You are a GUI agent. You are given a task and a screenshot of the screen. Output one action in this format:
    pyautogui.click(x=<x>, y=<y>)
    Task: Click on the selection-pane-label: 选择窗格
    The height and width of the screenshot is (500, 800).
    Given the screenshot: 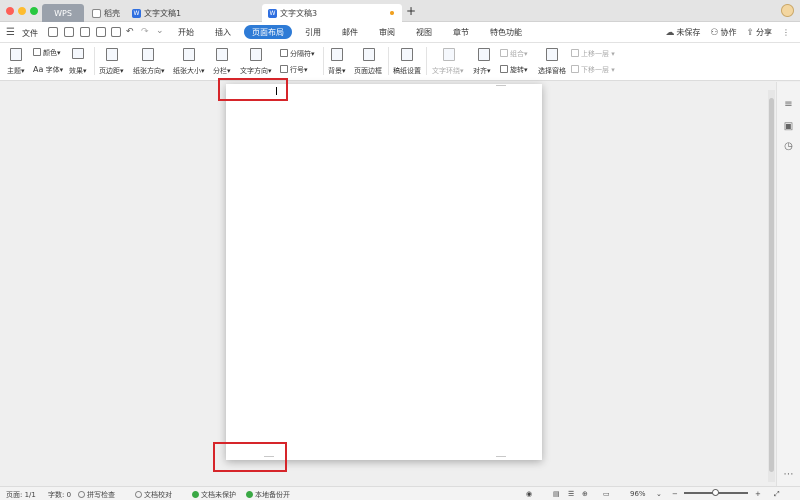 What is the action you would take?
    pyautogui.click(x=552, y=71)
    